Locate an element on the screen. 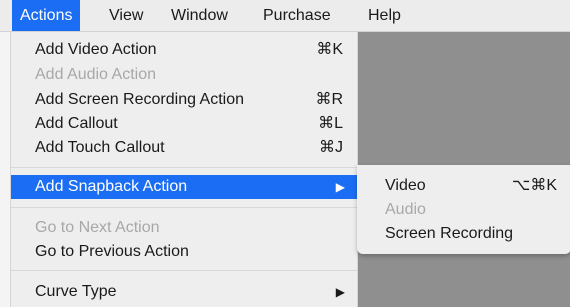  snapback-submenu: Video ⌥⌘K Audio Screen Recording is located at coordinates (463, 209).